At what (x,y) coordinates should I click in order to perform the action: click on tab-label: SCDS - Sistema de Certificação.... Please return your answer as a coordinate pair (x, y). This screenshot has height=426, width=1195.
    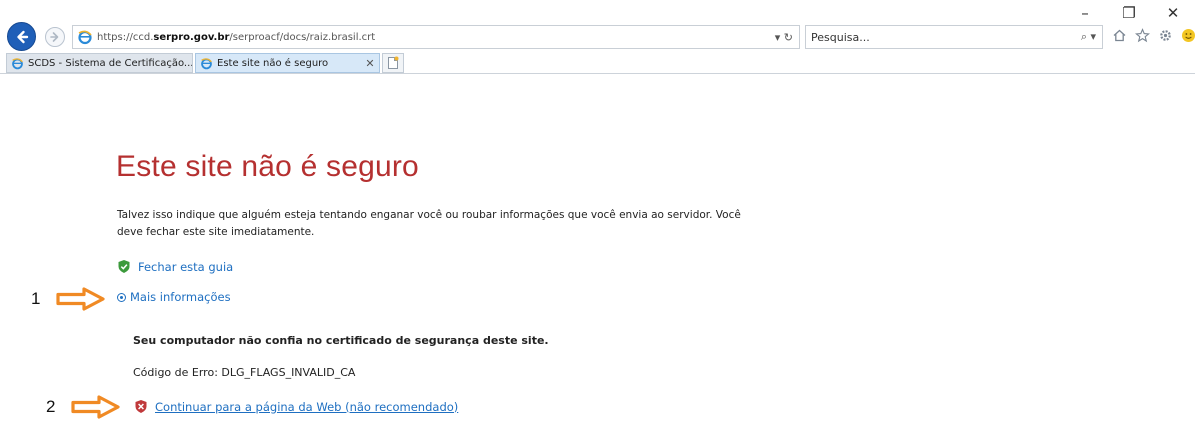
    Looking at the image, I should click on (110, 63).